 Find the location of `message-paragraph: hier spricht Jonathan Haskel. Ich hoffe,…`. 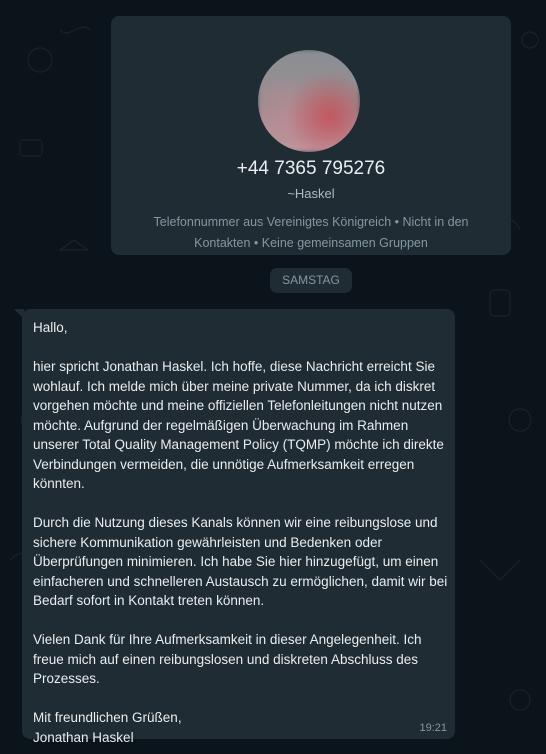

message-paragraph: hier spricht Jonathan Haskel. Ich hoffe,… is located at coordinates (238, 425).